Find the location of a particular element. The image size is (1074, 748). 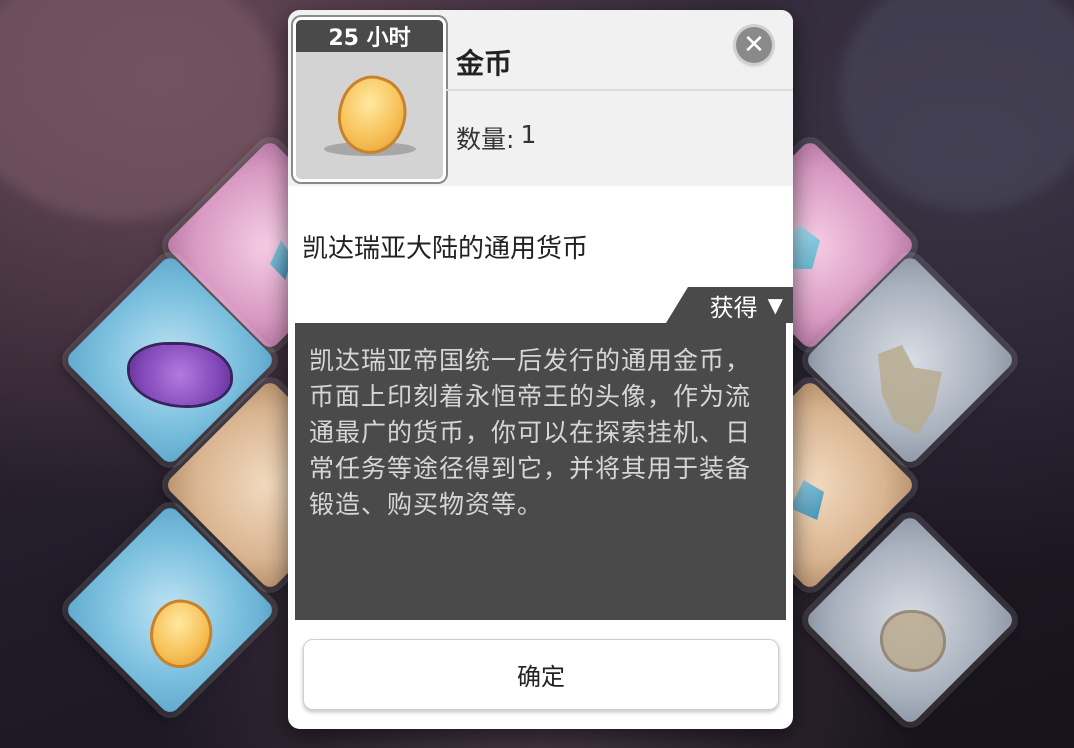

item-quantity: 数量: 1 is located at coordinates (496, 138).